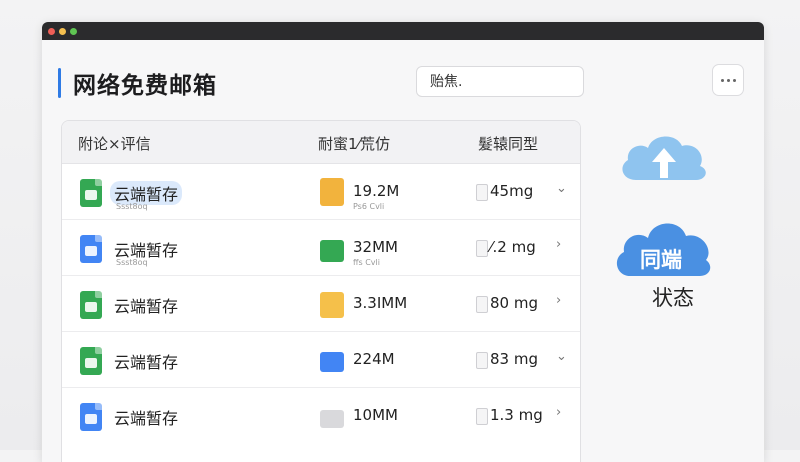 The width and height of the screenshot is (800, 462). I want to click on cloud-upload-icon, so click(664, 158).